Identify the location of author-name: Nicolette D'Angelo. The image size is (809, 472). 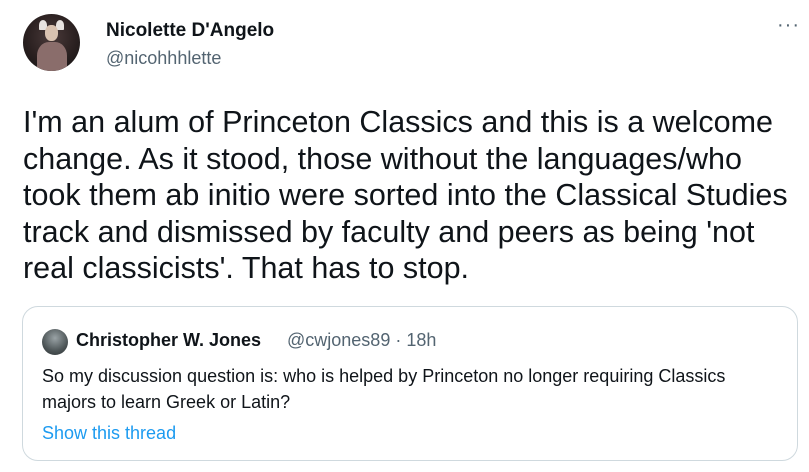
(190, 31).